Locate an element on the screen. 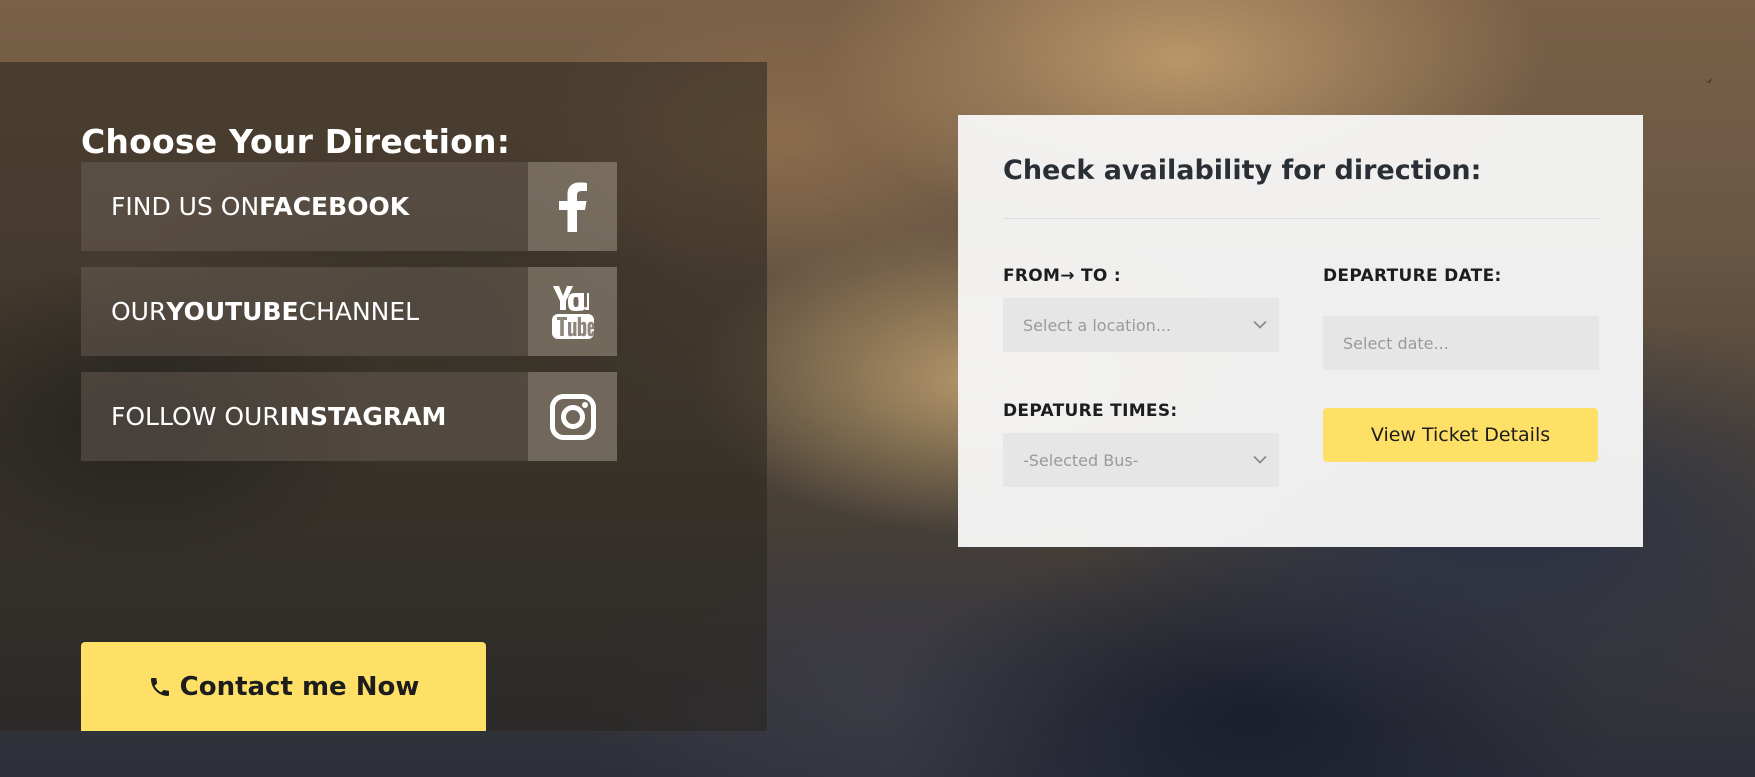  youtube-icon-box is located at coordinates (572, 311).